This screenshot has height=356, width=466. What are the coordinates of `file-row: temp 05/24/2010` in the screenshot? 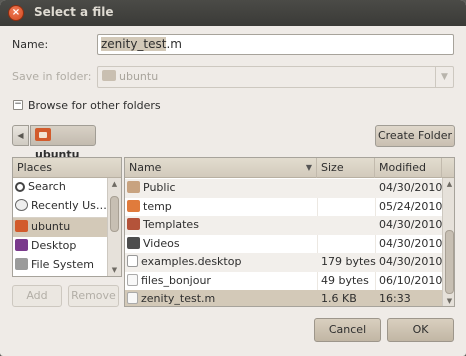 It's located at (283, 207).